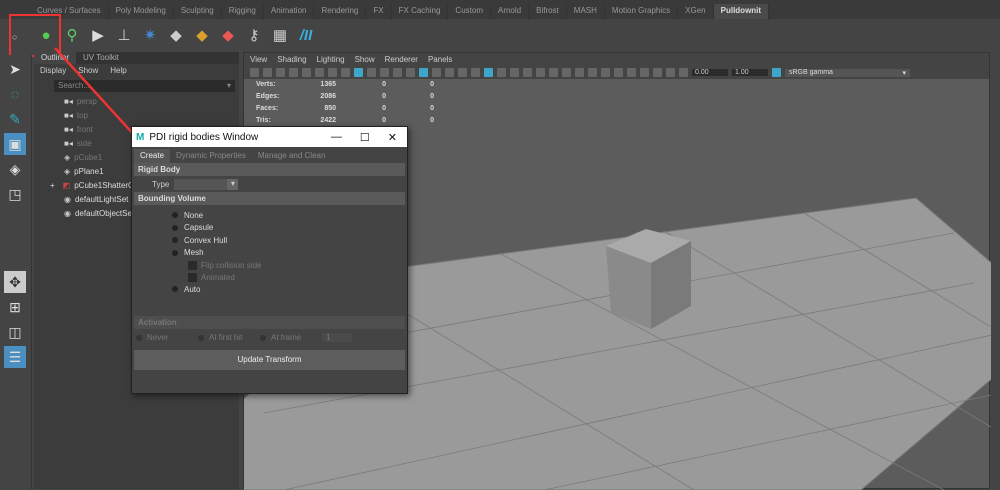 Image resolution: width=1000 pixels, height=490 pixels. What do you see at coordinates (15, 119) in the screenshot?
I see `paint-select-icon: ✎` at bounding box center [15, 119].